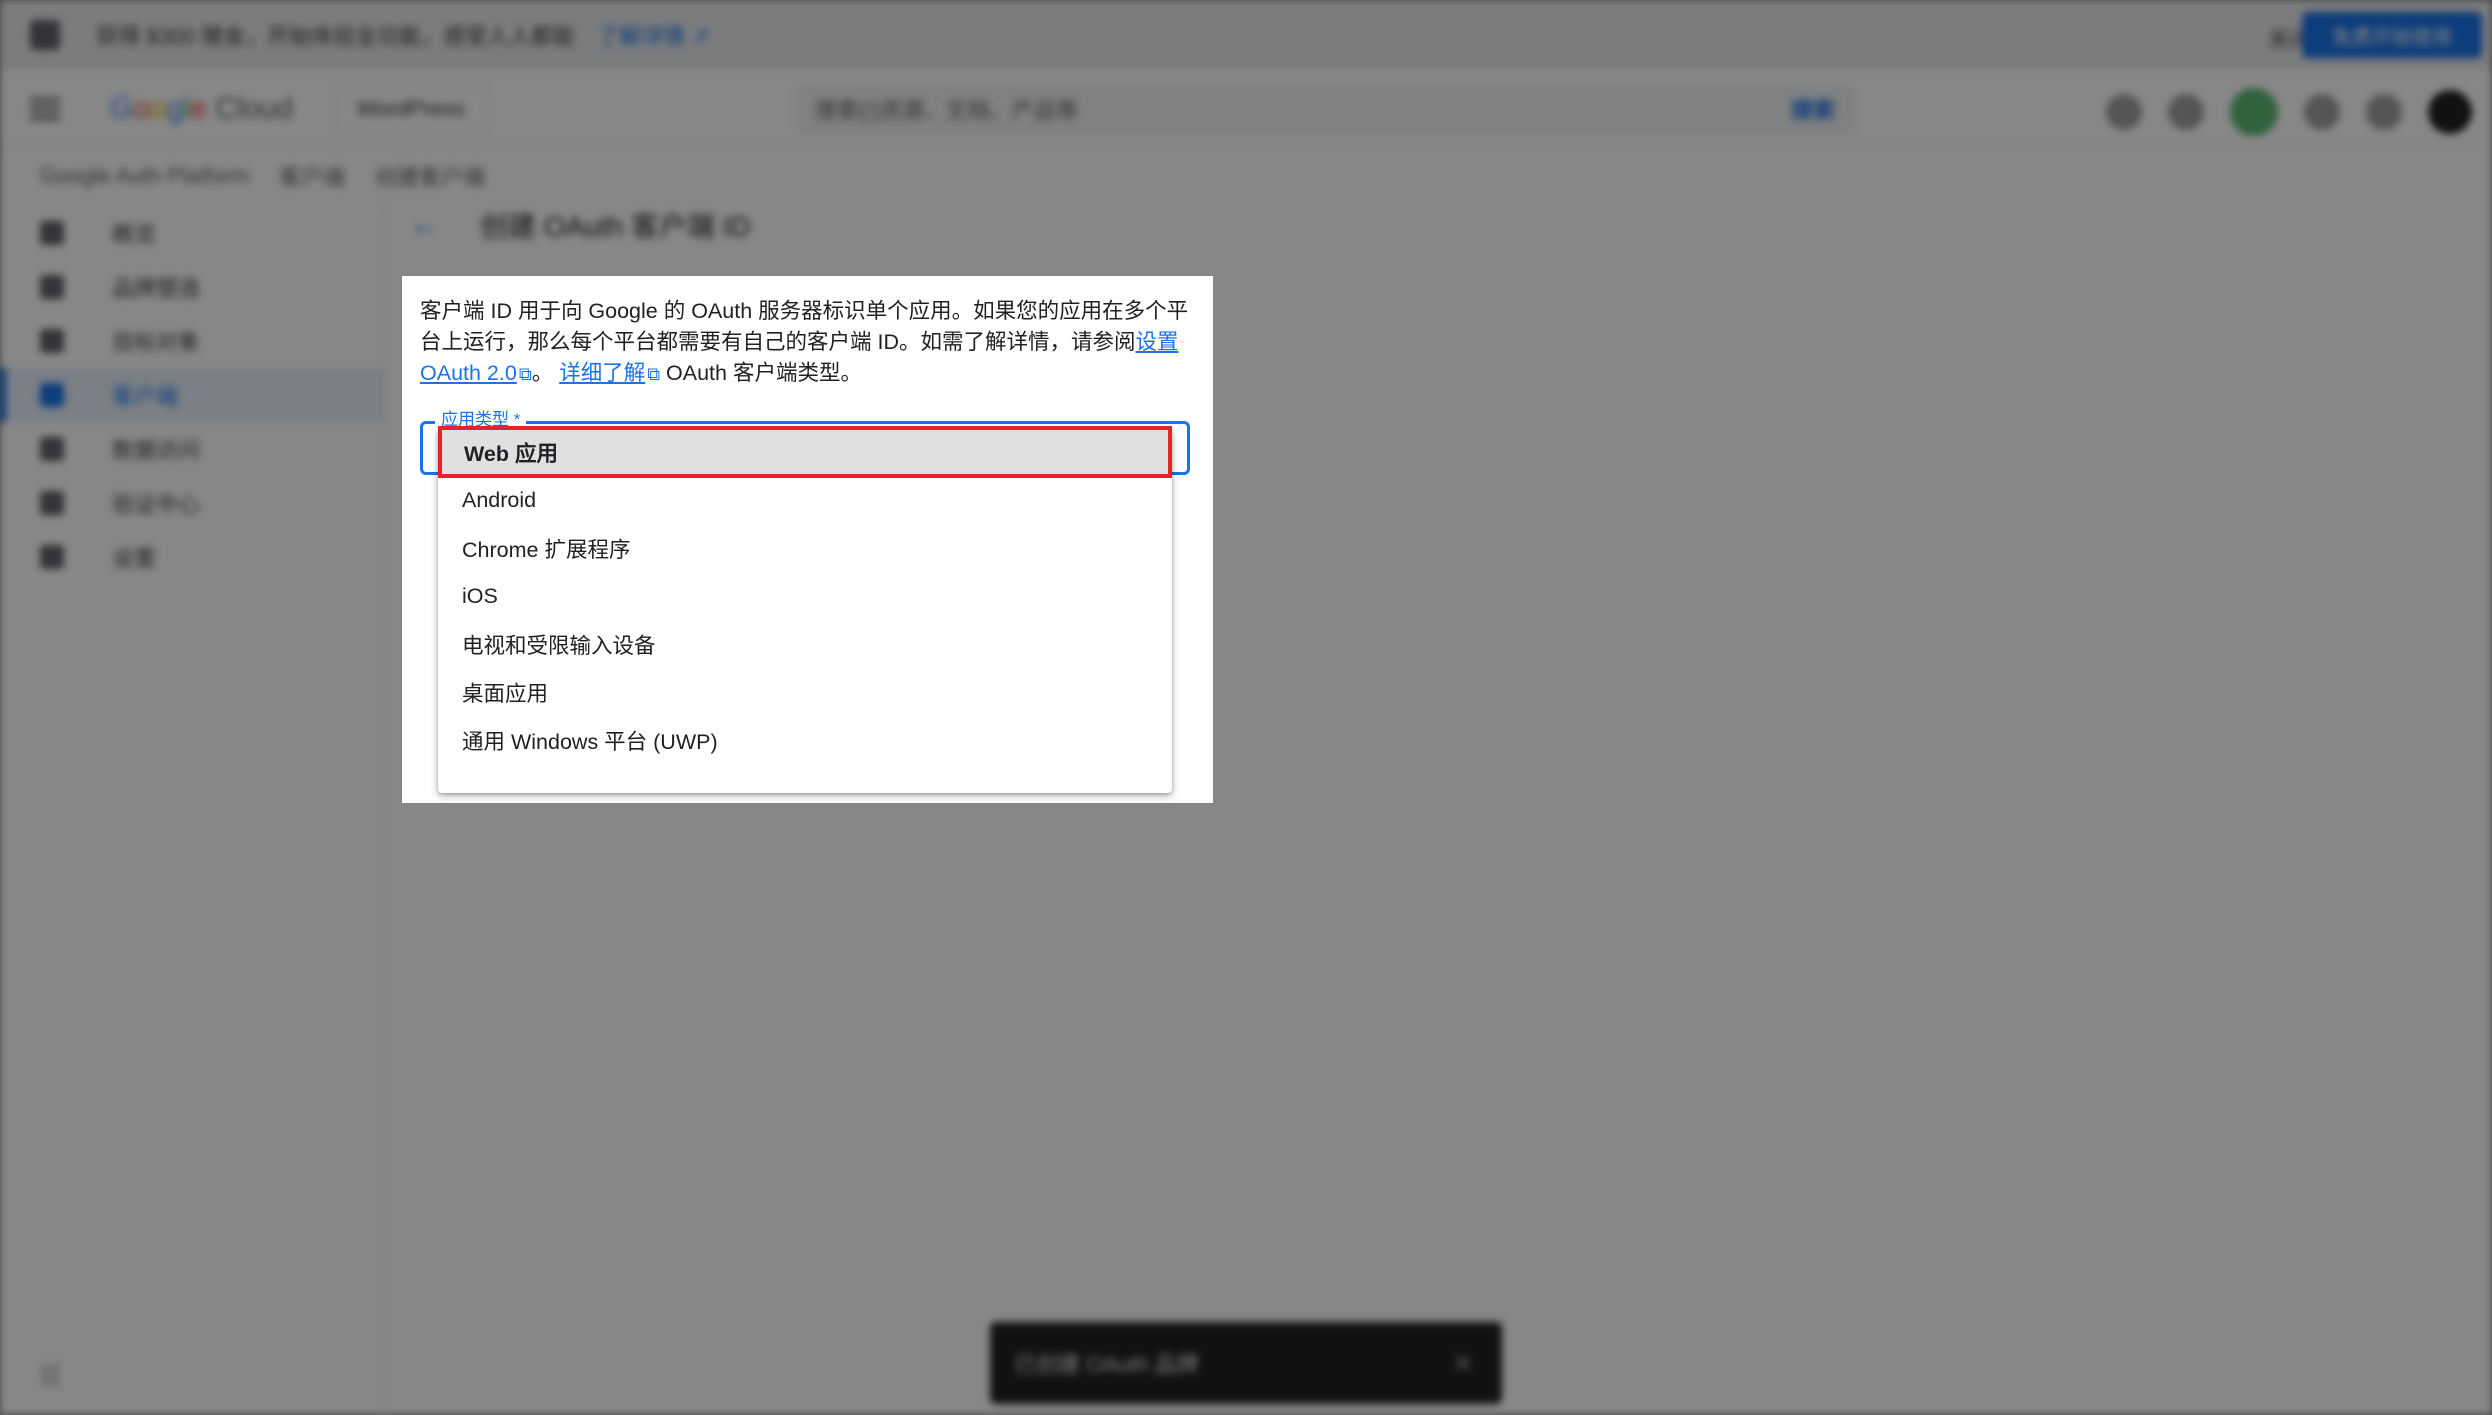  Describe the element at coordinates (805, 500) in the screenshot. I see `option-android: Android` at that location.